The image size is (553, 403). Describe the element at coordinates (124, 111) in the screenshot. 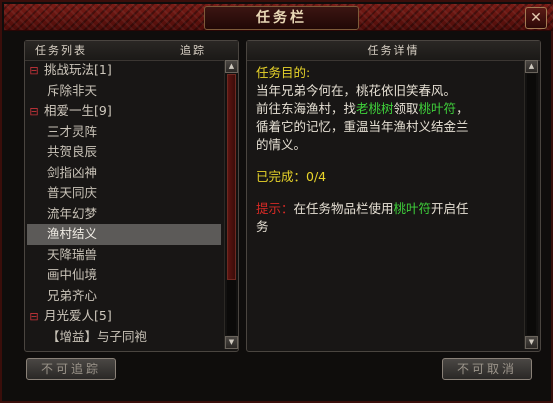

I see `quest-category: ⊟ 相爱一生[9]` at that location.